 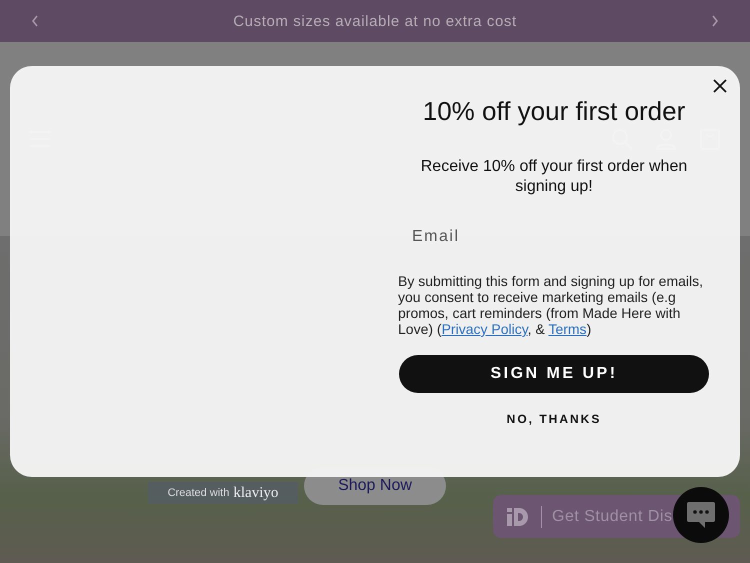 I want to click on badge-text: Created with, so click(x=199, y=493).